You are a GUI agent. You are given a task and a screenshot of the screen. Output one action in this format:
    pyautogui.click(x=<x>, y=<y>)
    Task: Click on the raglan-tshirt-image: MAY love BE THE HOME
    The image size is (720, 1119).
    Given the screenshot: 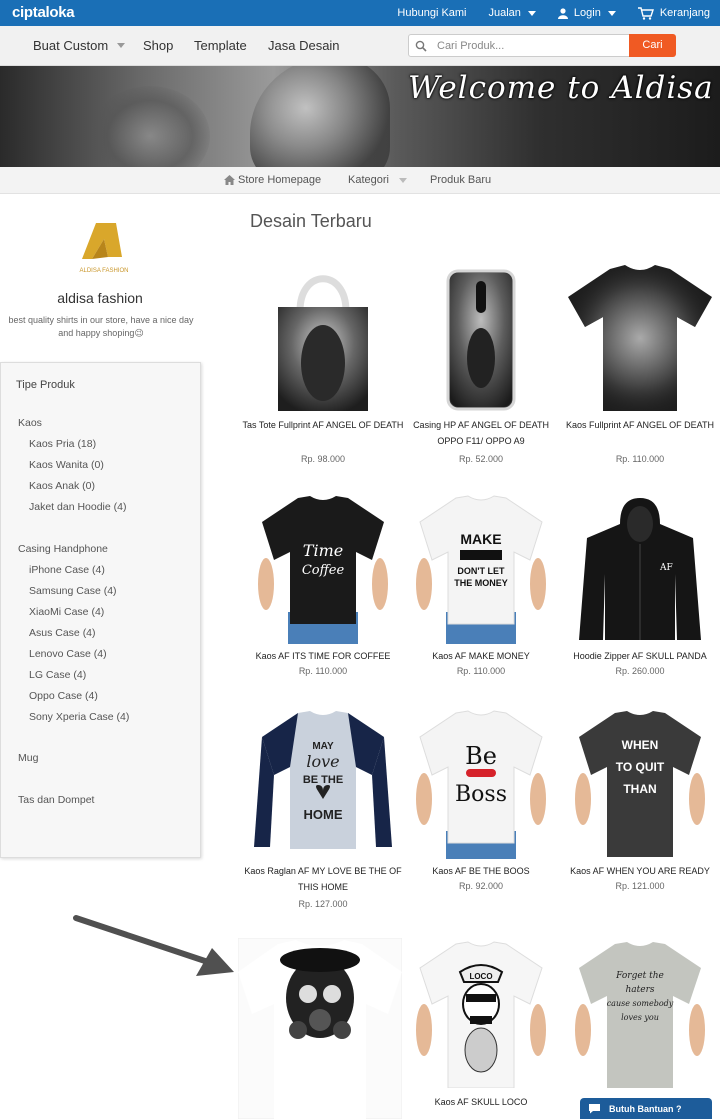 What is the action you would take?
    pyautogui.click(x=323, y=784)
    